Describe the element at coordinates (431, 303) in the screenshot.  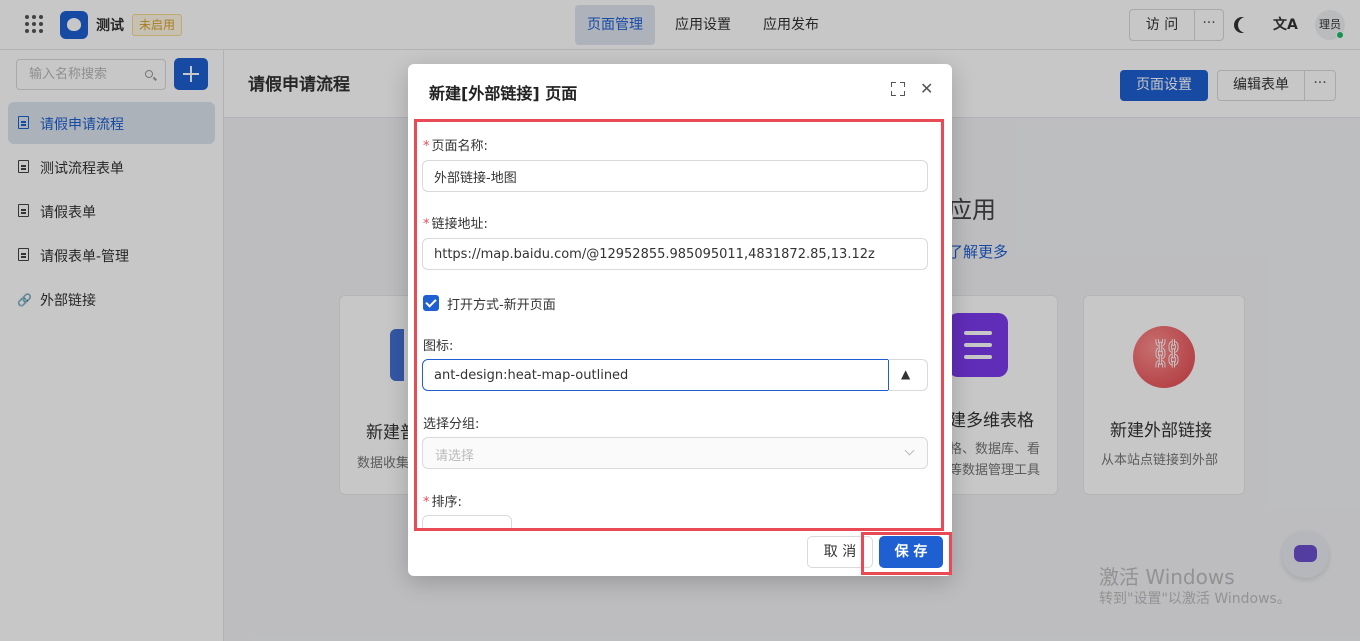
I see `open-in-new-tab-checkbox` at that location.